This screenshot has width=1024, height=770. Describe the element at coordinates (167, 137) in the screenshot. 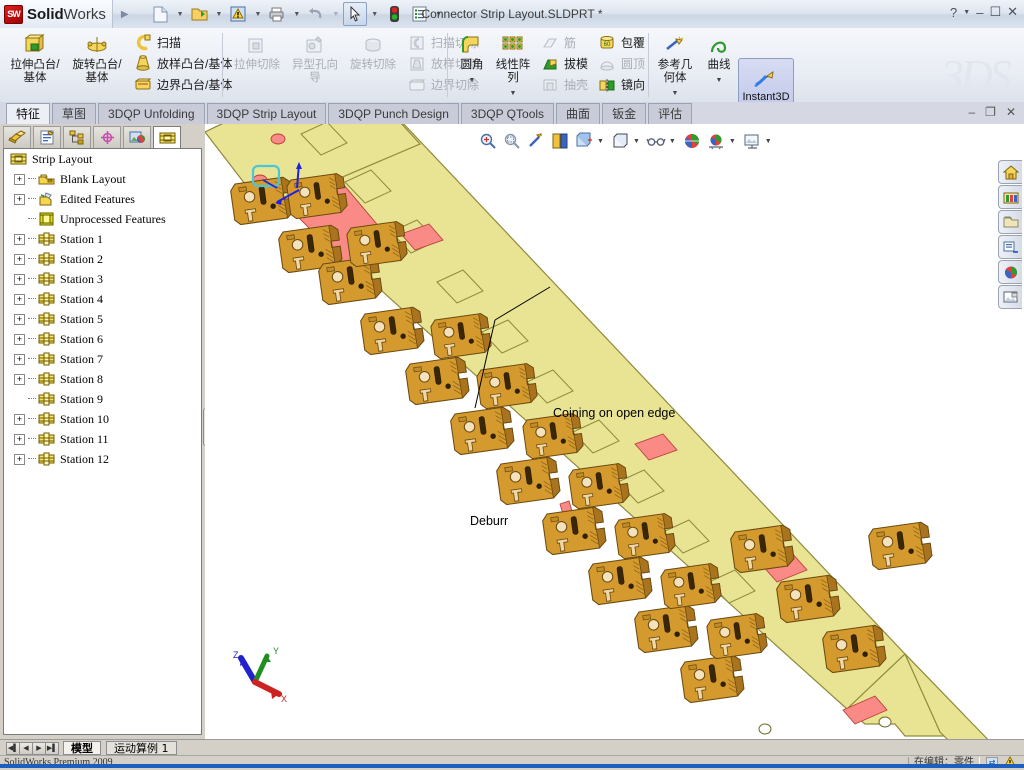

I see `strip-layout-tab` at that location.